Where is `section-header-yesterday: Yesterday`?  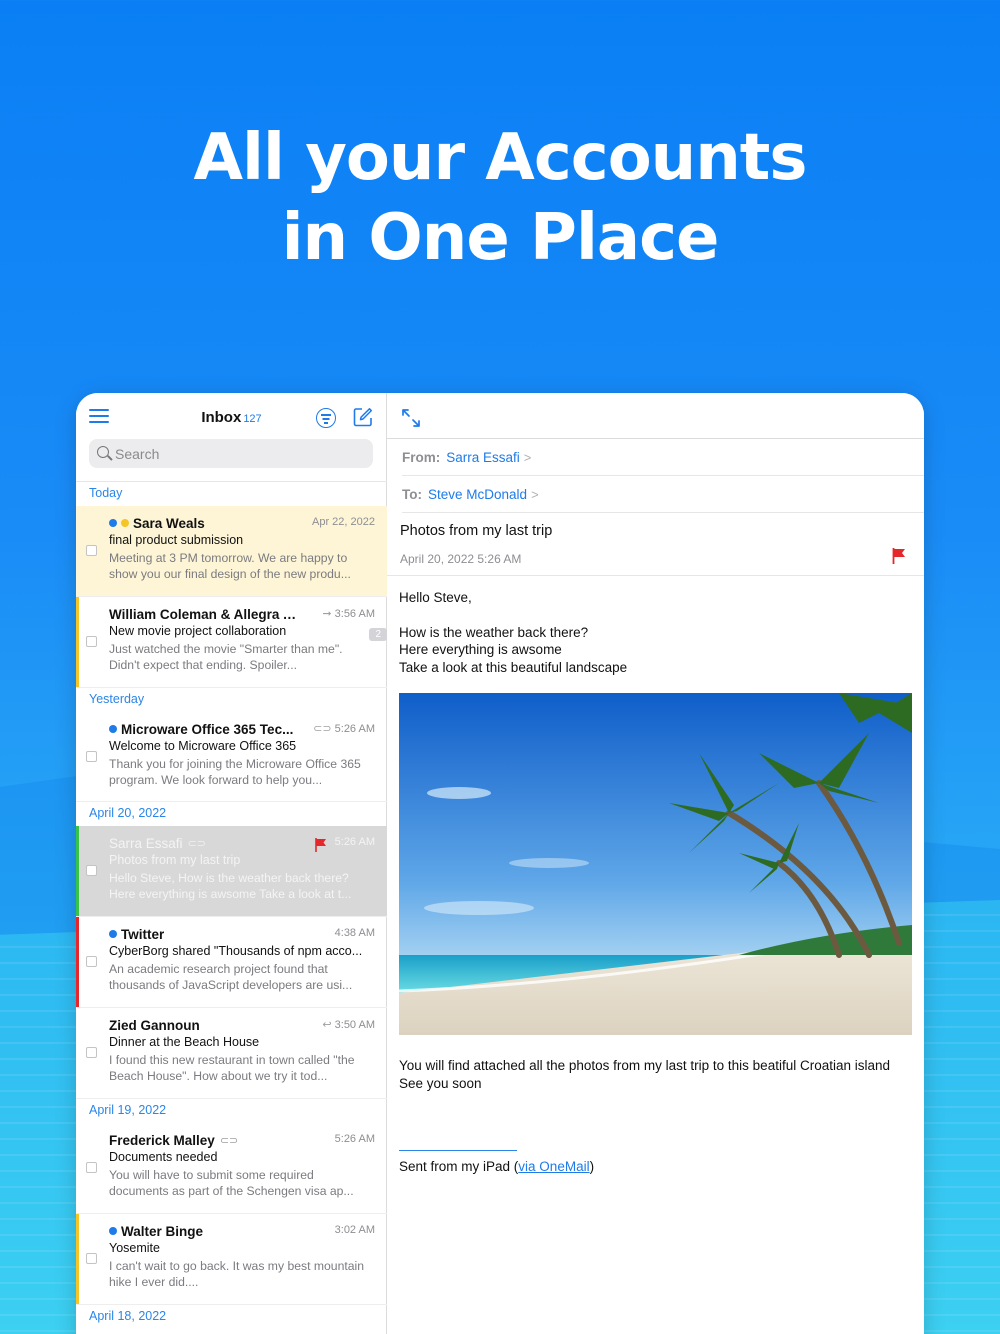 section-header-yesterday: Yesterday is located at coordinates (117, 699).